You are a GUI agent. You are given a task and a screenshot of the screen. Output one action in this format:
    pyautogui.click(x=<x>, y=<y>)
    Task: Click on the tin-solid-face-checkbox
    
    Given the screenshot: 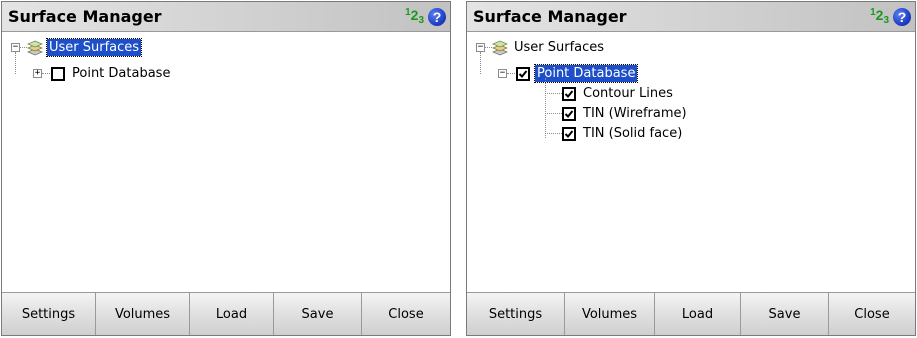 What is the action you would take?
    pyautogui.click(x=569, y=134)
    